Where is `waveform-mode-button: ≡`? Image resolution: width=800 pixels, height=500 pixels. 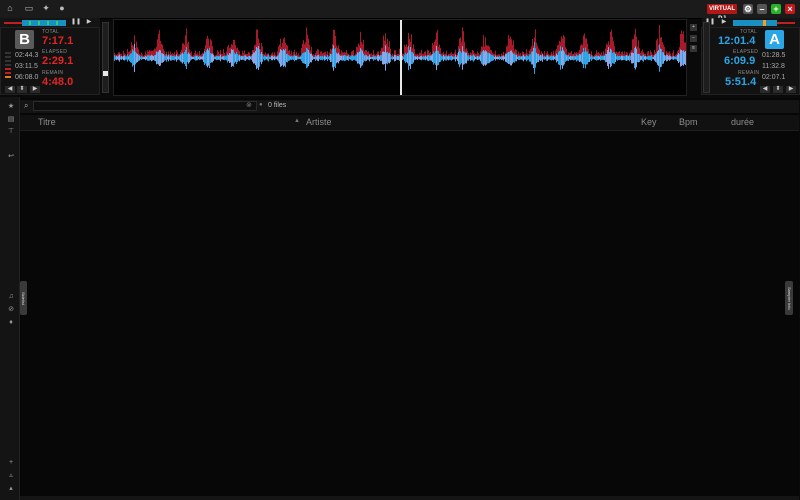
waveform-mode-button: ≡ is located at coordinates (693, 48).